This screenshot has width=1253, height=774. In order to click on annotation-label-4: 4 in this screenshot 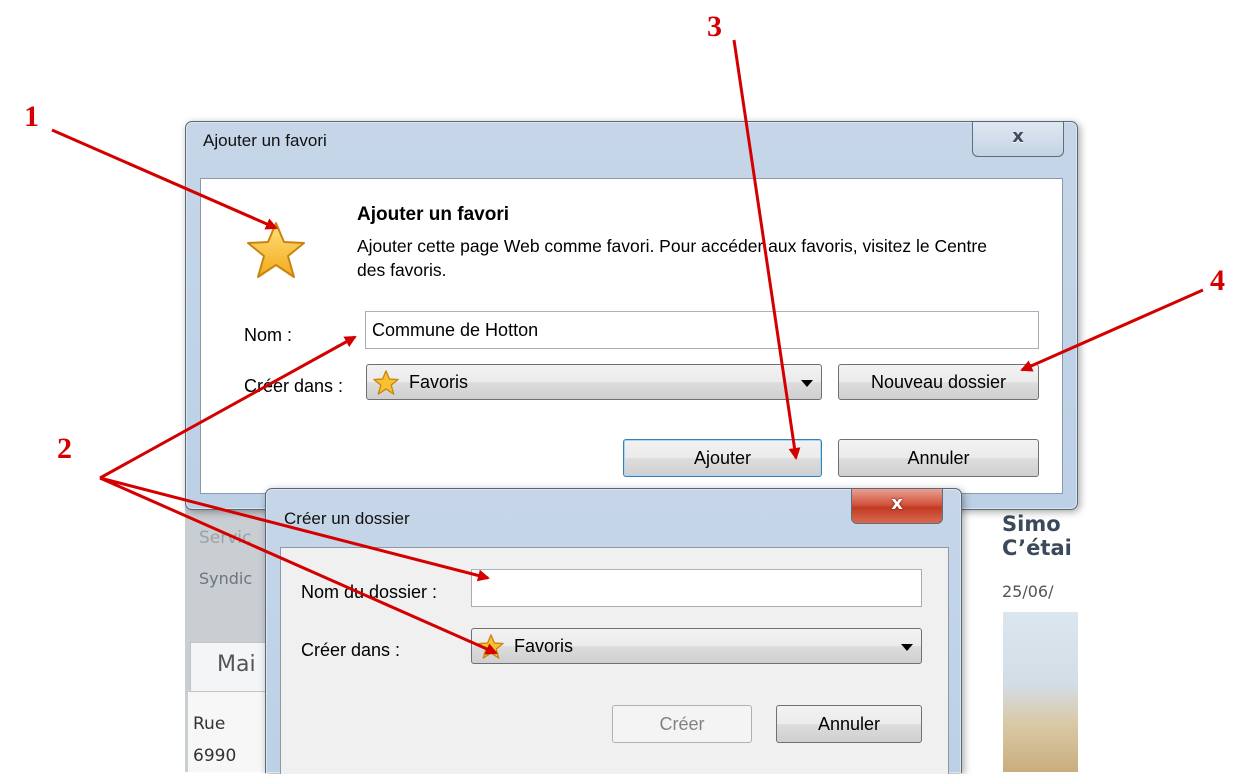, I will do `click(1217, 280)`.